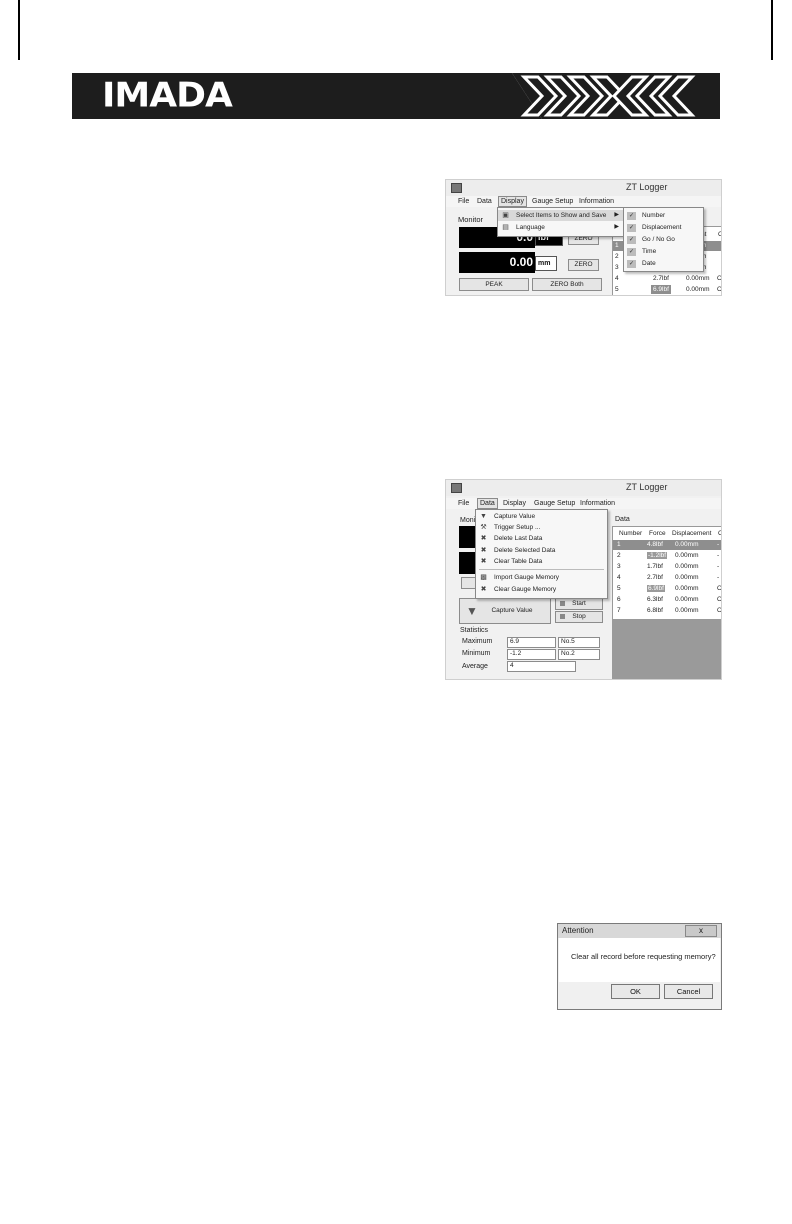 The height and width of the screenshot is (1224, 792). Describe the element at coordinates (701, 931) in the screenshot. I see `close-button: x` at that location.